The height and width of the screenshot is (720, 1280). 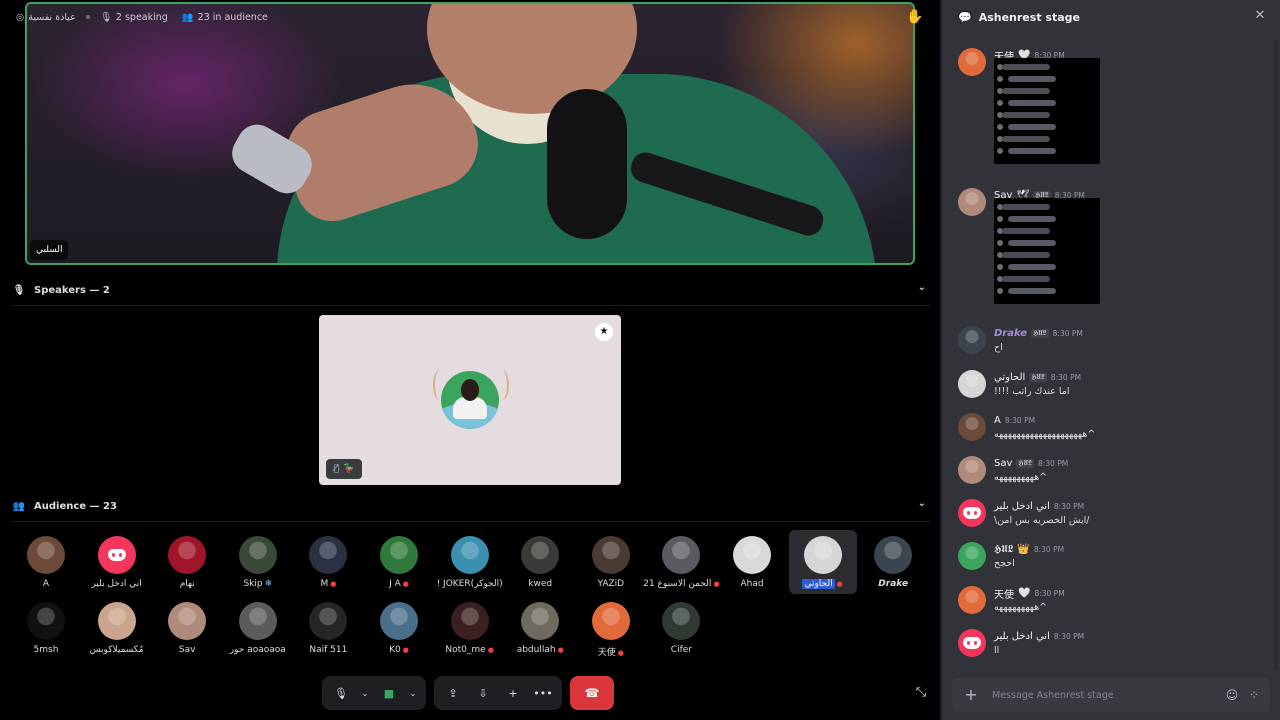 I want to click on message-header: A 8:30 PM, so click(x=1014, y=420).